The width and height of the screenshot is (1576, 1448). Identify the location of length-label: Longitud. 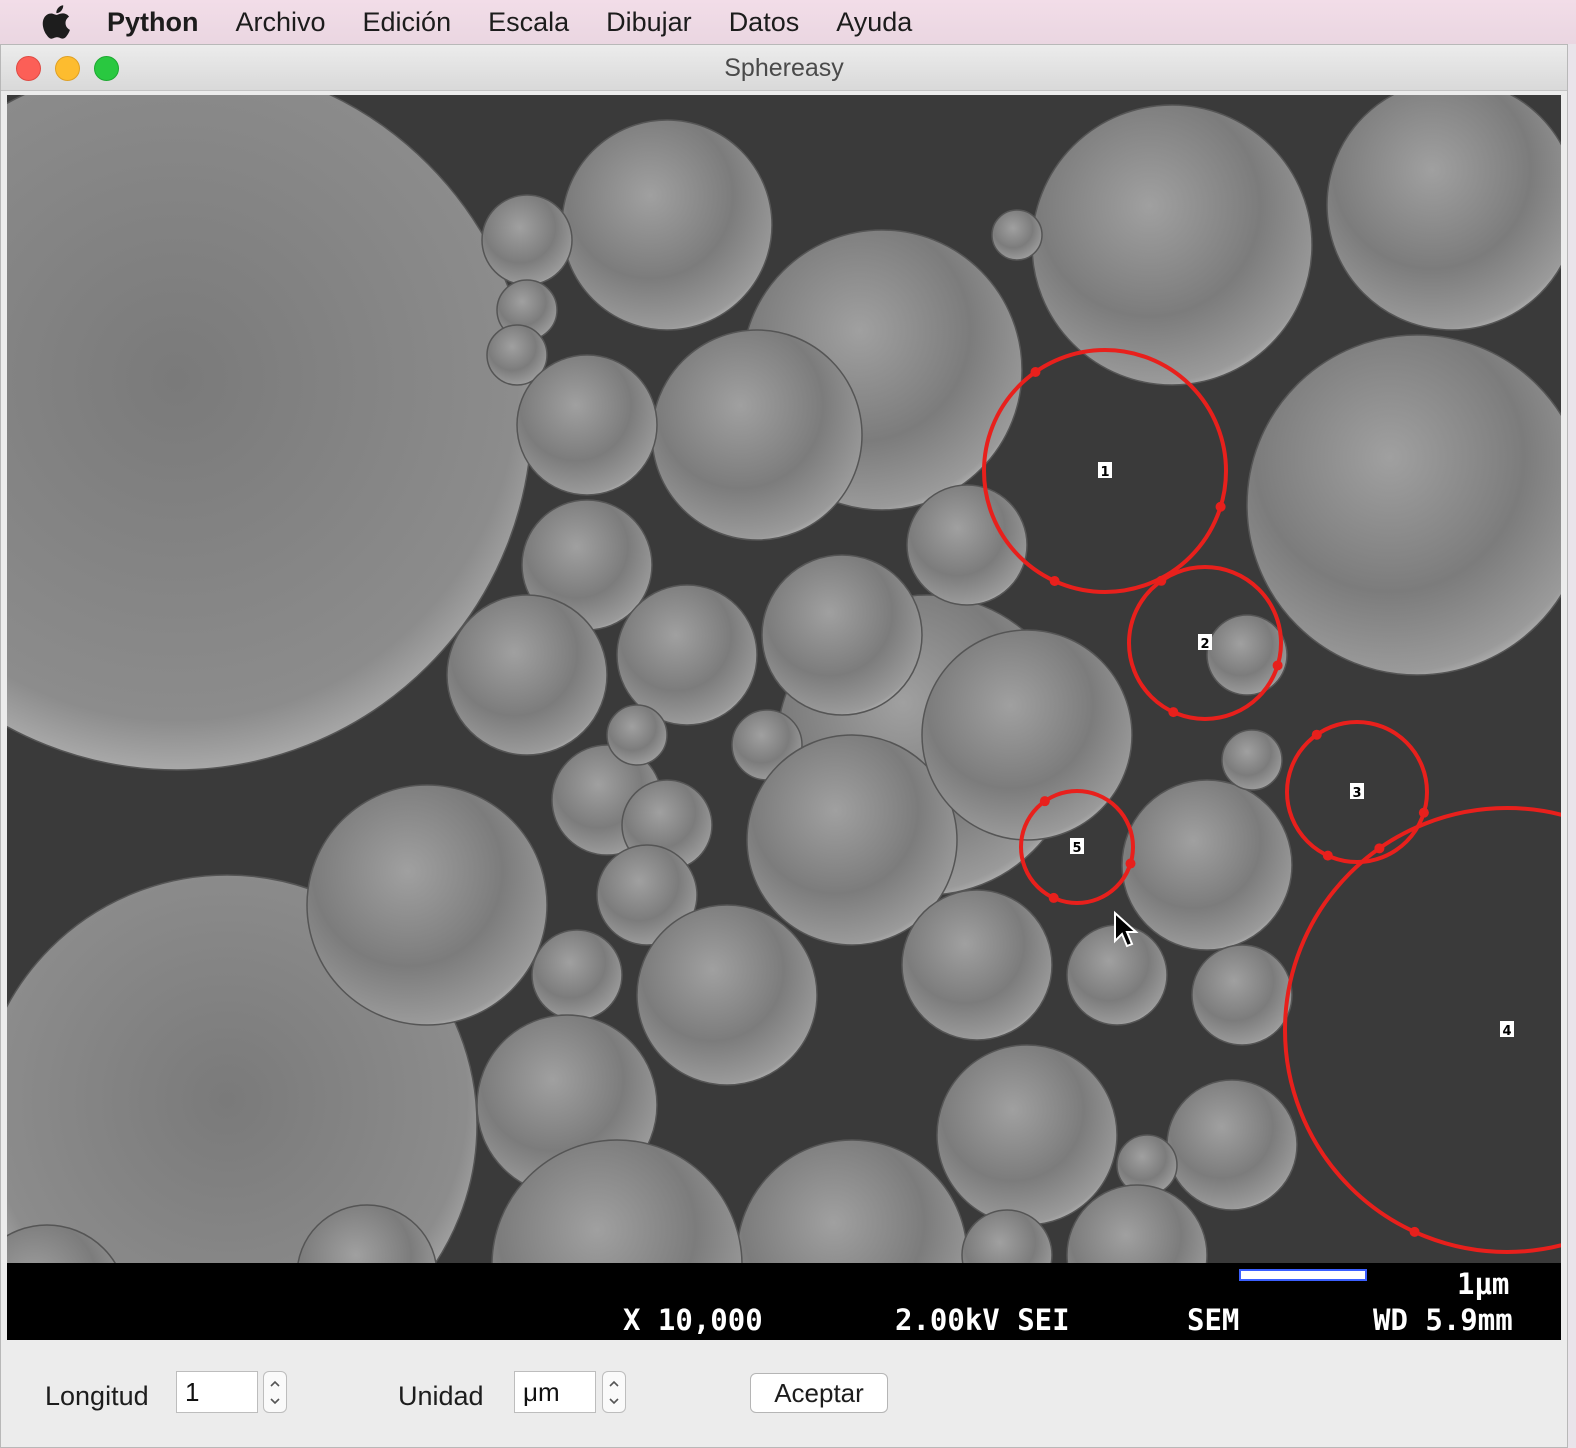
(97, 1396).